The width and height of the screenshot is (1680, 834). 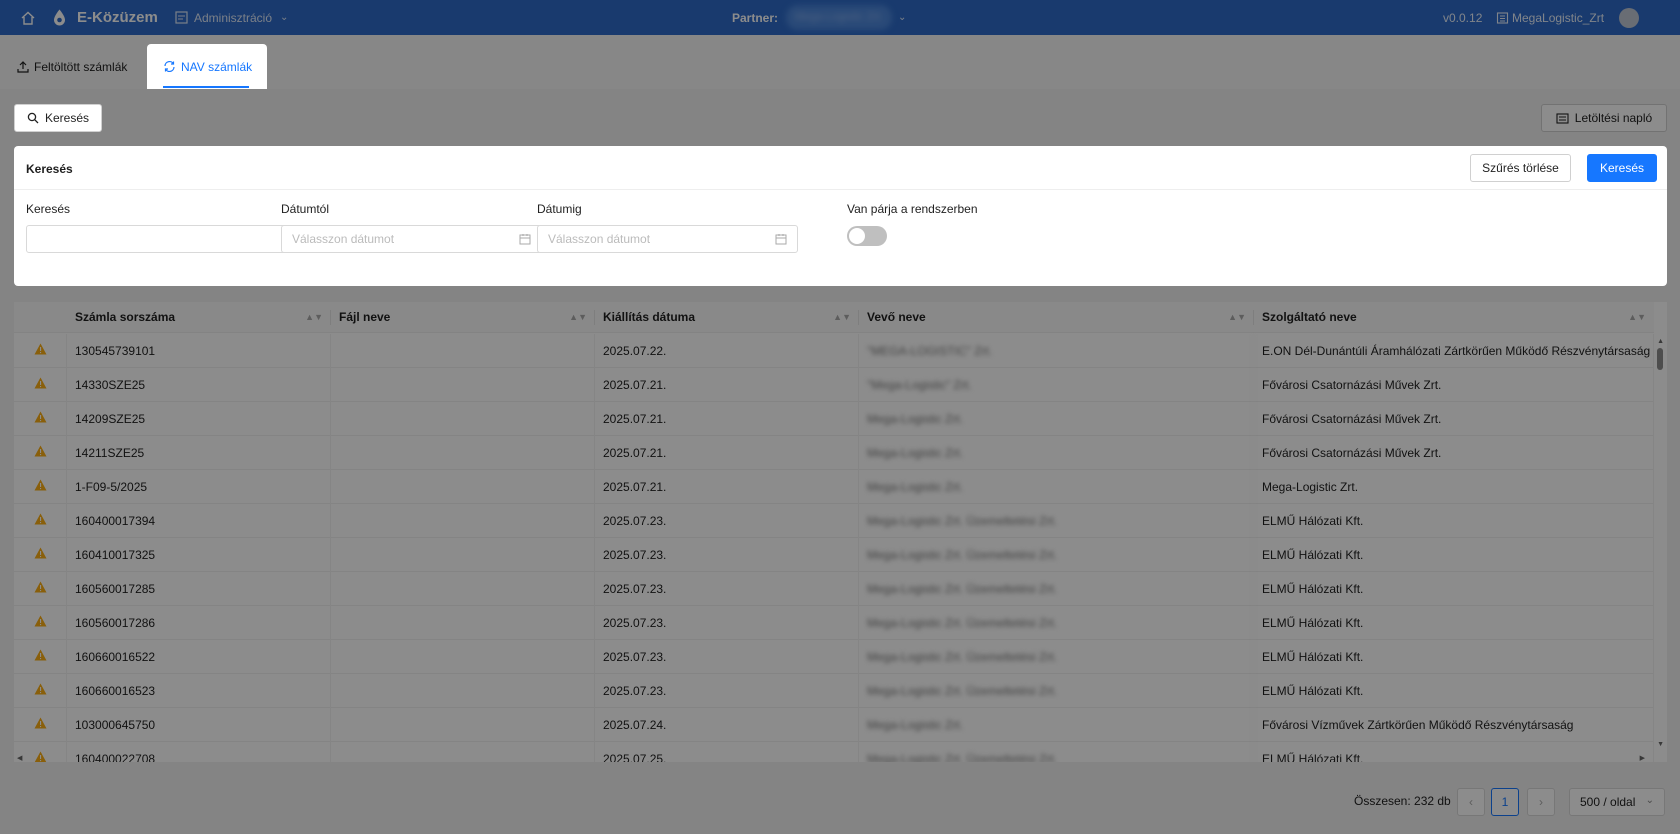 What do you see at coordinates (206, 87) in the screenshot?
I see `active-tab-indicator` at bounding box center [206, 87].